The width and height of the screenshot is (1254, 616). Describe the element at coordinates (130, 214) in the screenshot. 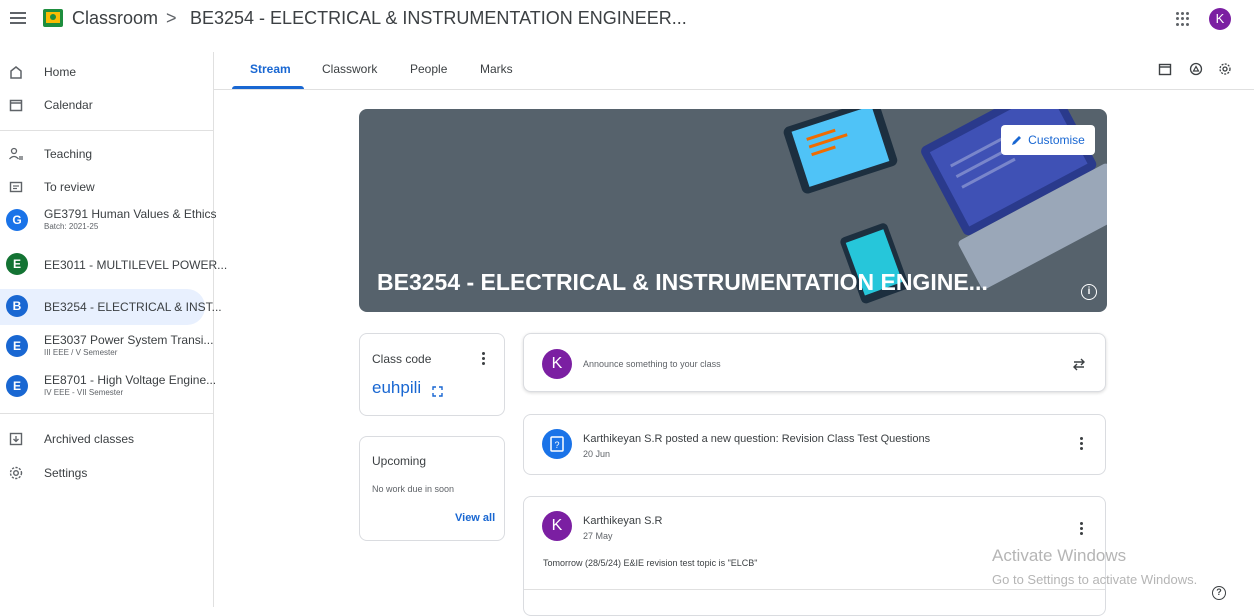

I see `class-title: GE3791 Human Values & Ethics` at that location.